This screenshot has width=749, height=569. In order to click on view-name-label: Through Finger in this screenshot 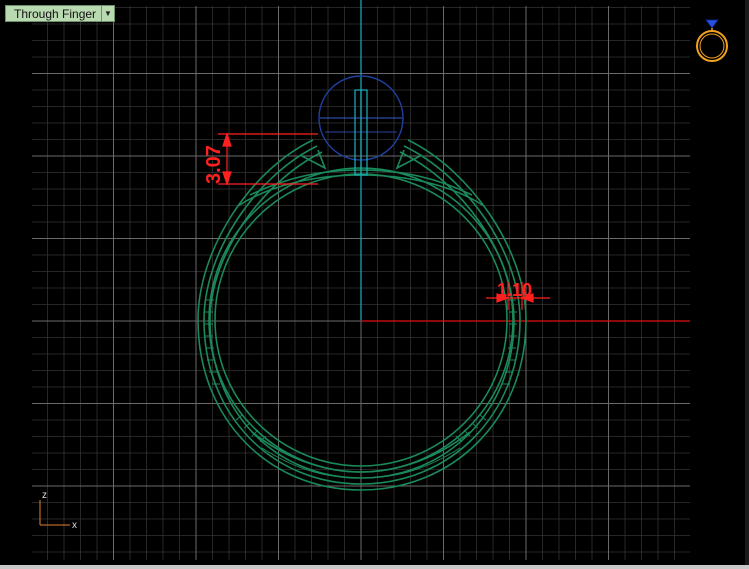, I will do `click(55, 13)`.